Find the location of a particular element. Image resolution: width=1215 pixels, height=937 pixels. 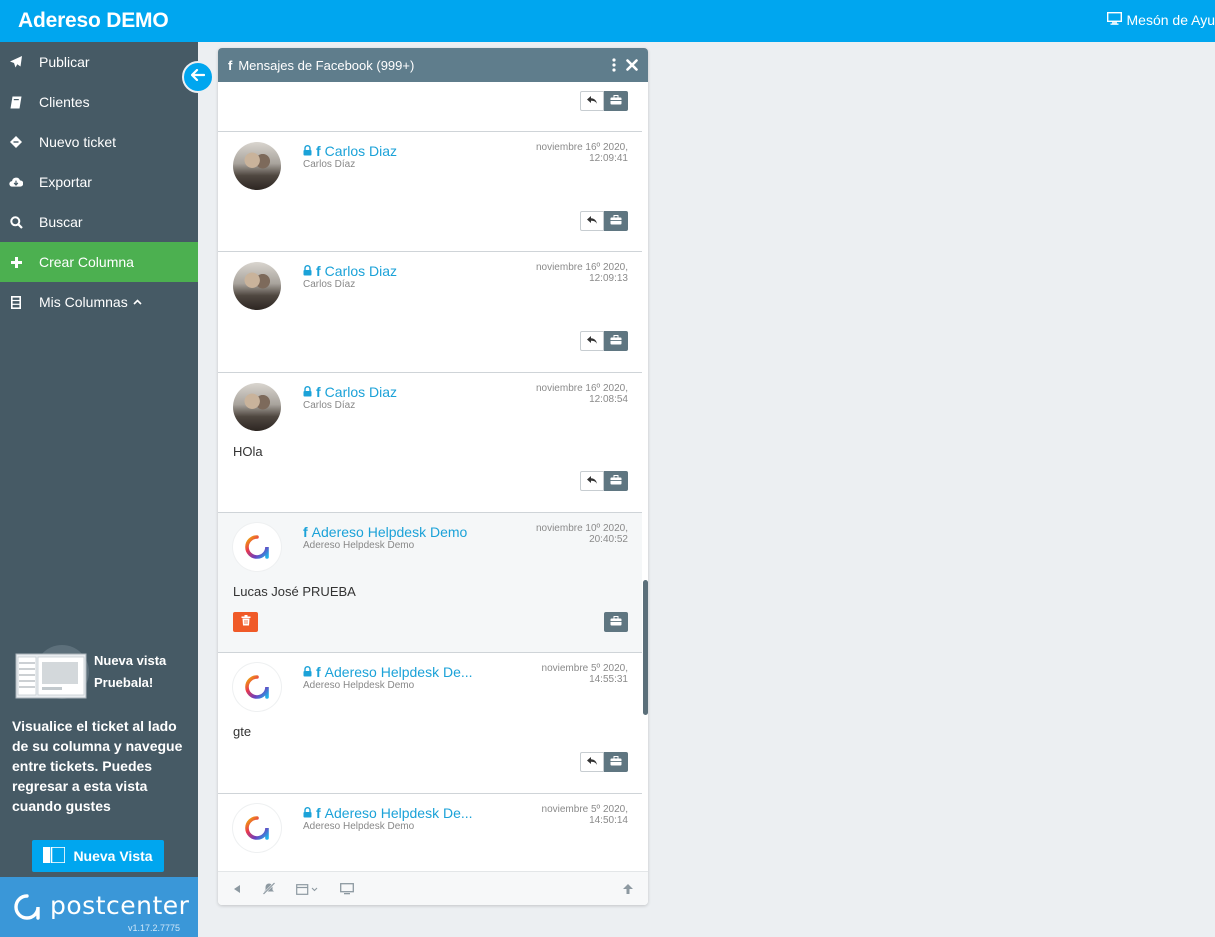

book-icon is located at coordinates (16, 102).